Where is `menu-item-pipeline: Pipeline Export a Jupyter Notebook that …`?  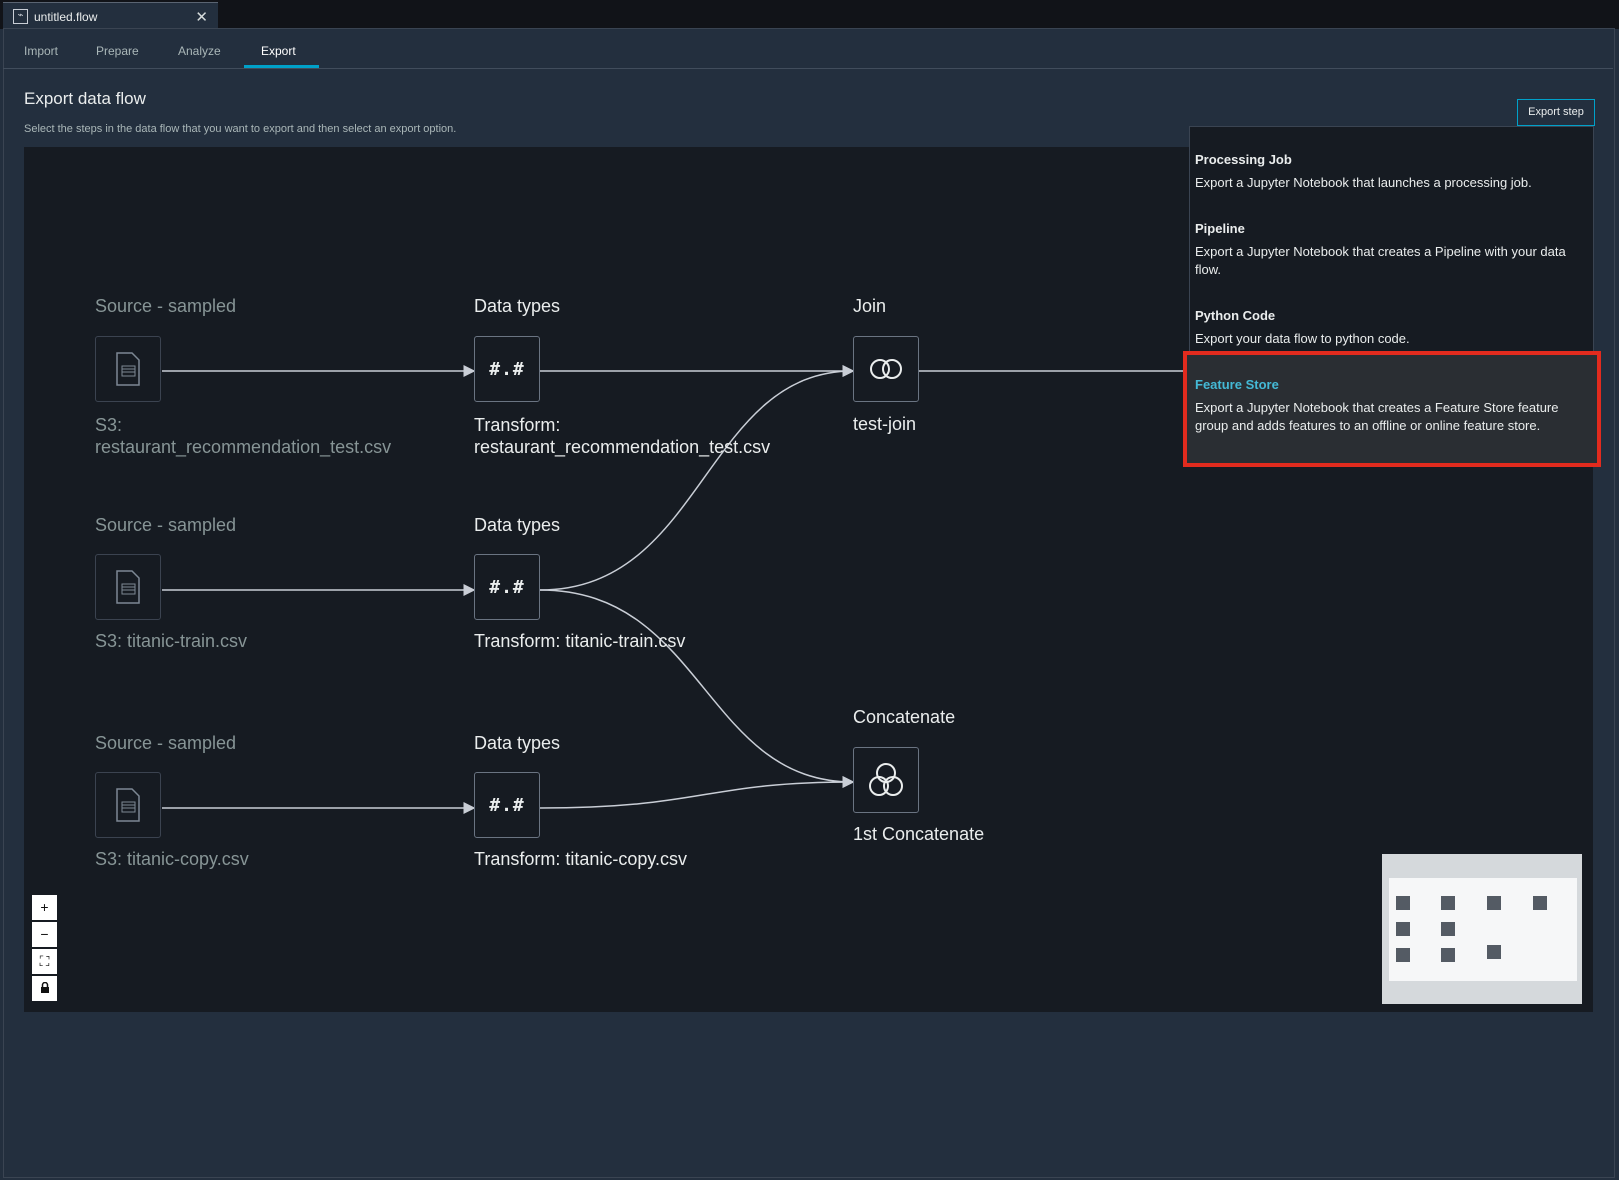 menu-item-pipeline: Pipeline Export a Jupyter Notebook that … is located at coordinates (1387, 250).